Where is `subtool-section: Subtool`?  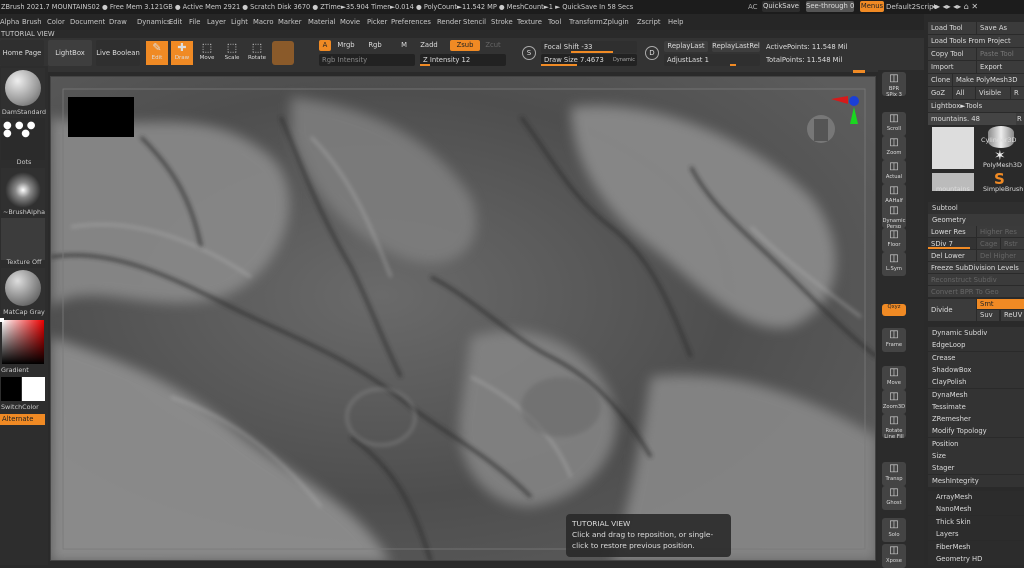 subtool-section: Subtool is located at coordinates (976, 208).